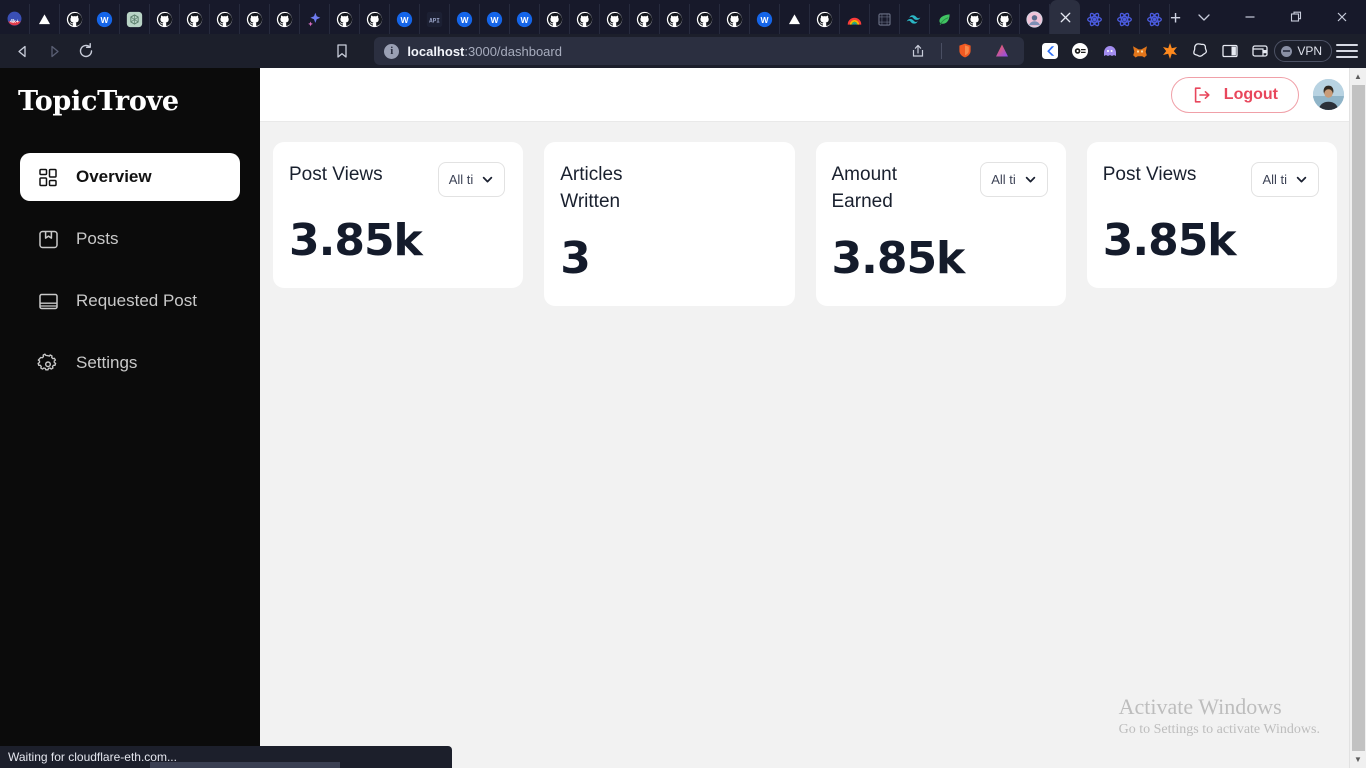  I want to click on browser-tab: API, so click(435, 19).